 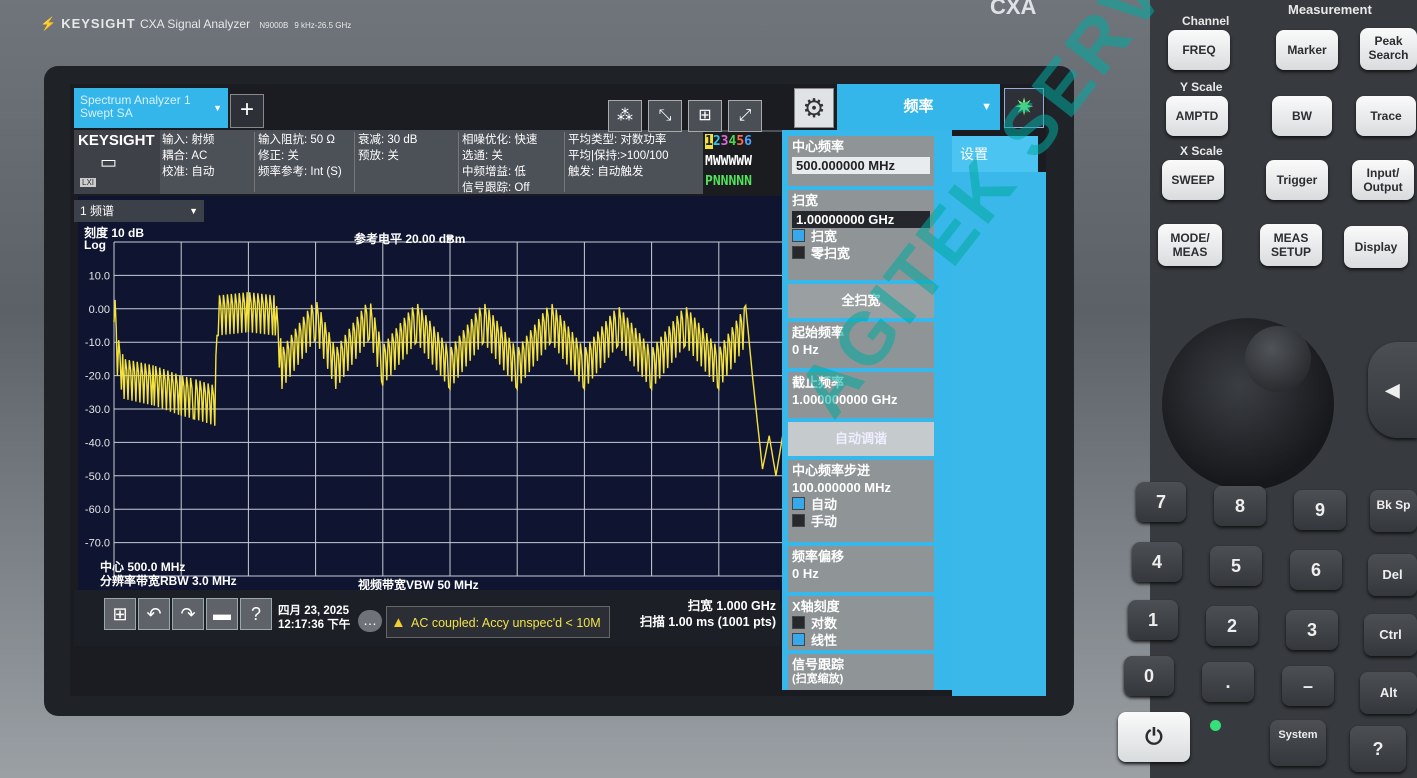 I want to click on trace-numbers: 123456, so click(x=748, y=142).